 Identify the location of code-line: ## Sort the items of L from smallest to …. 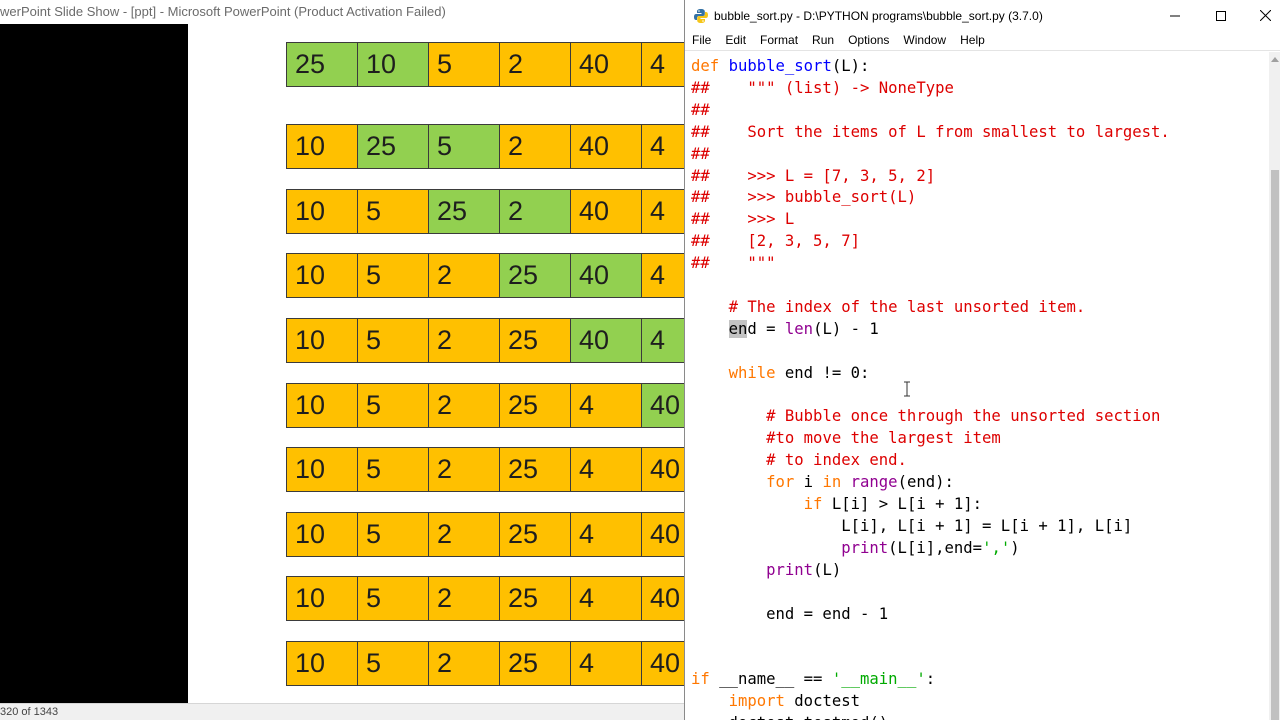
(930, 132).